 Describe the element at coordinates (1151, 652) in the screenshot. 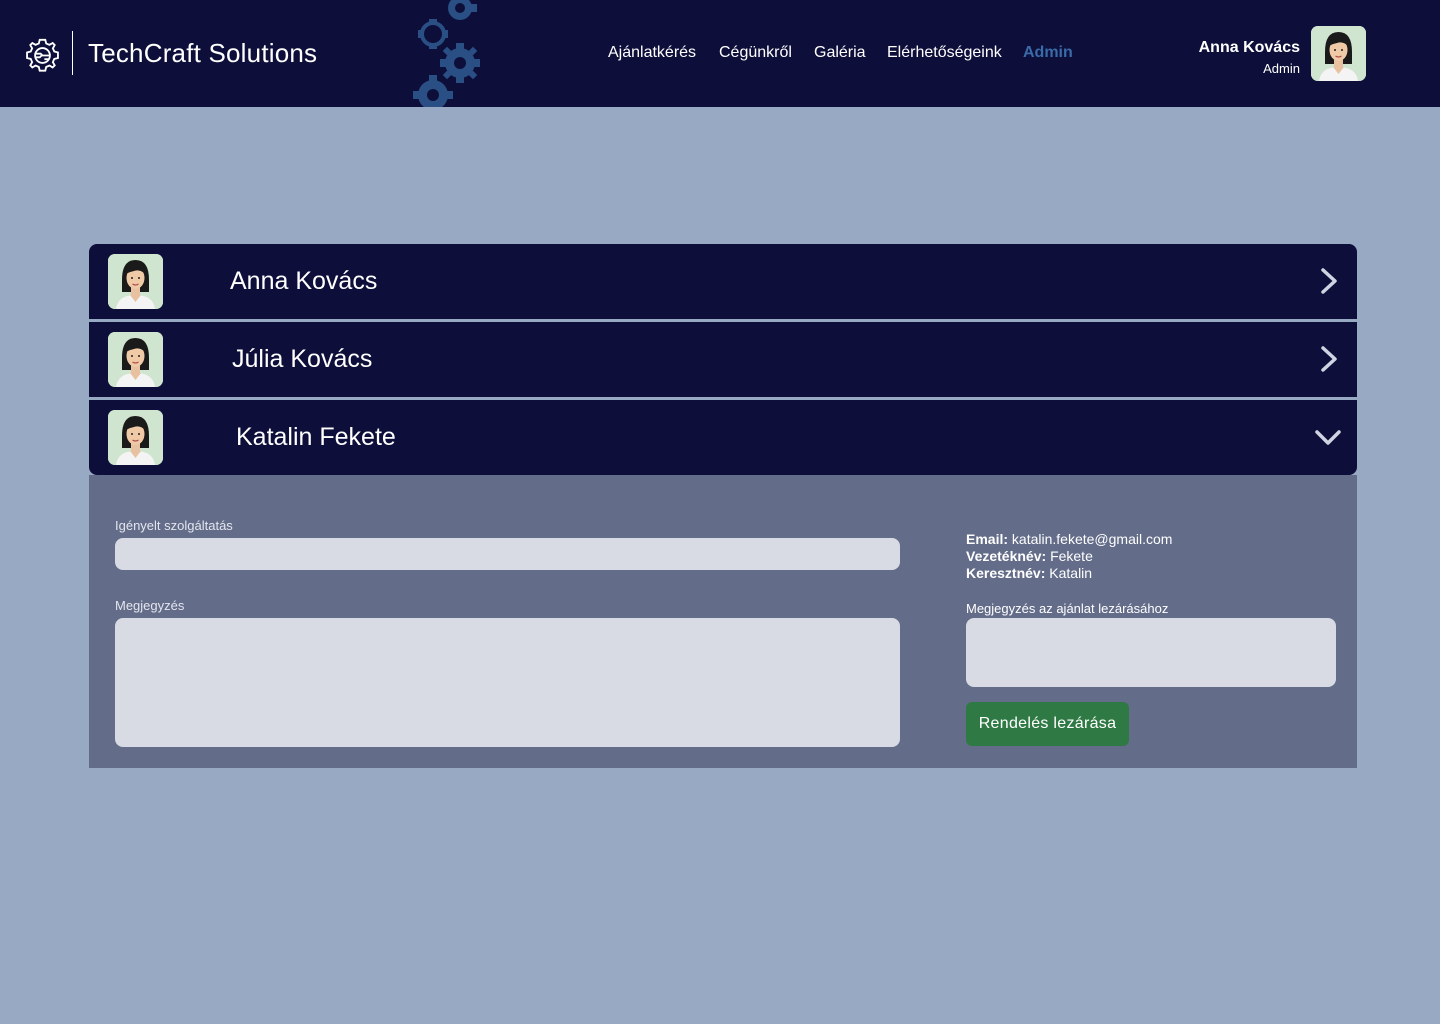

I see `close-note-field` at that location.